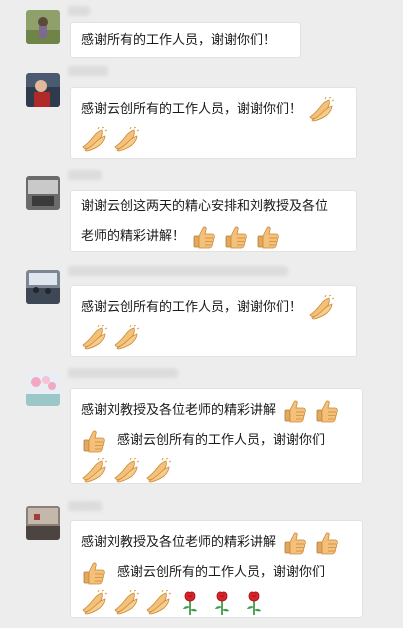 The height and width of the screenshot is (628, 403). Describe the element at coordinates (133, 236) in the screenshot. I see `message-text: 老师的精彩讲解！` at that location.